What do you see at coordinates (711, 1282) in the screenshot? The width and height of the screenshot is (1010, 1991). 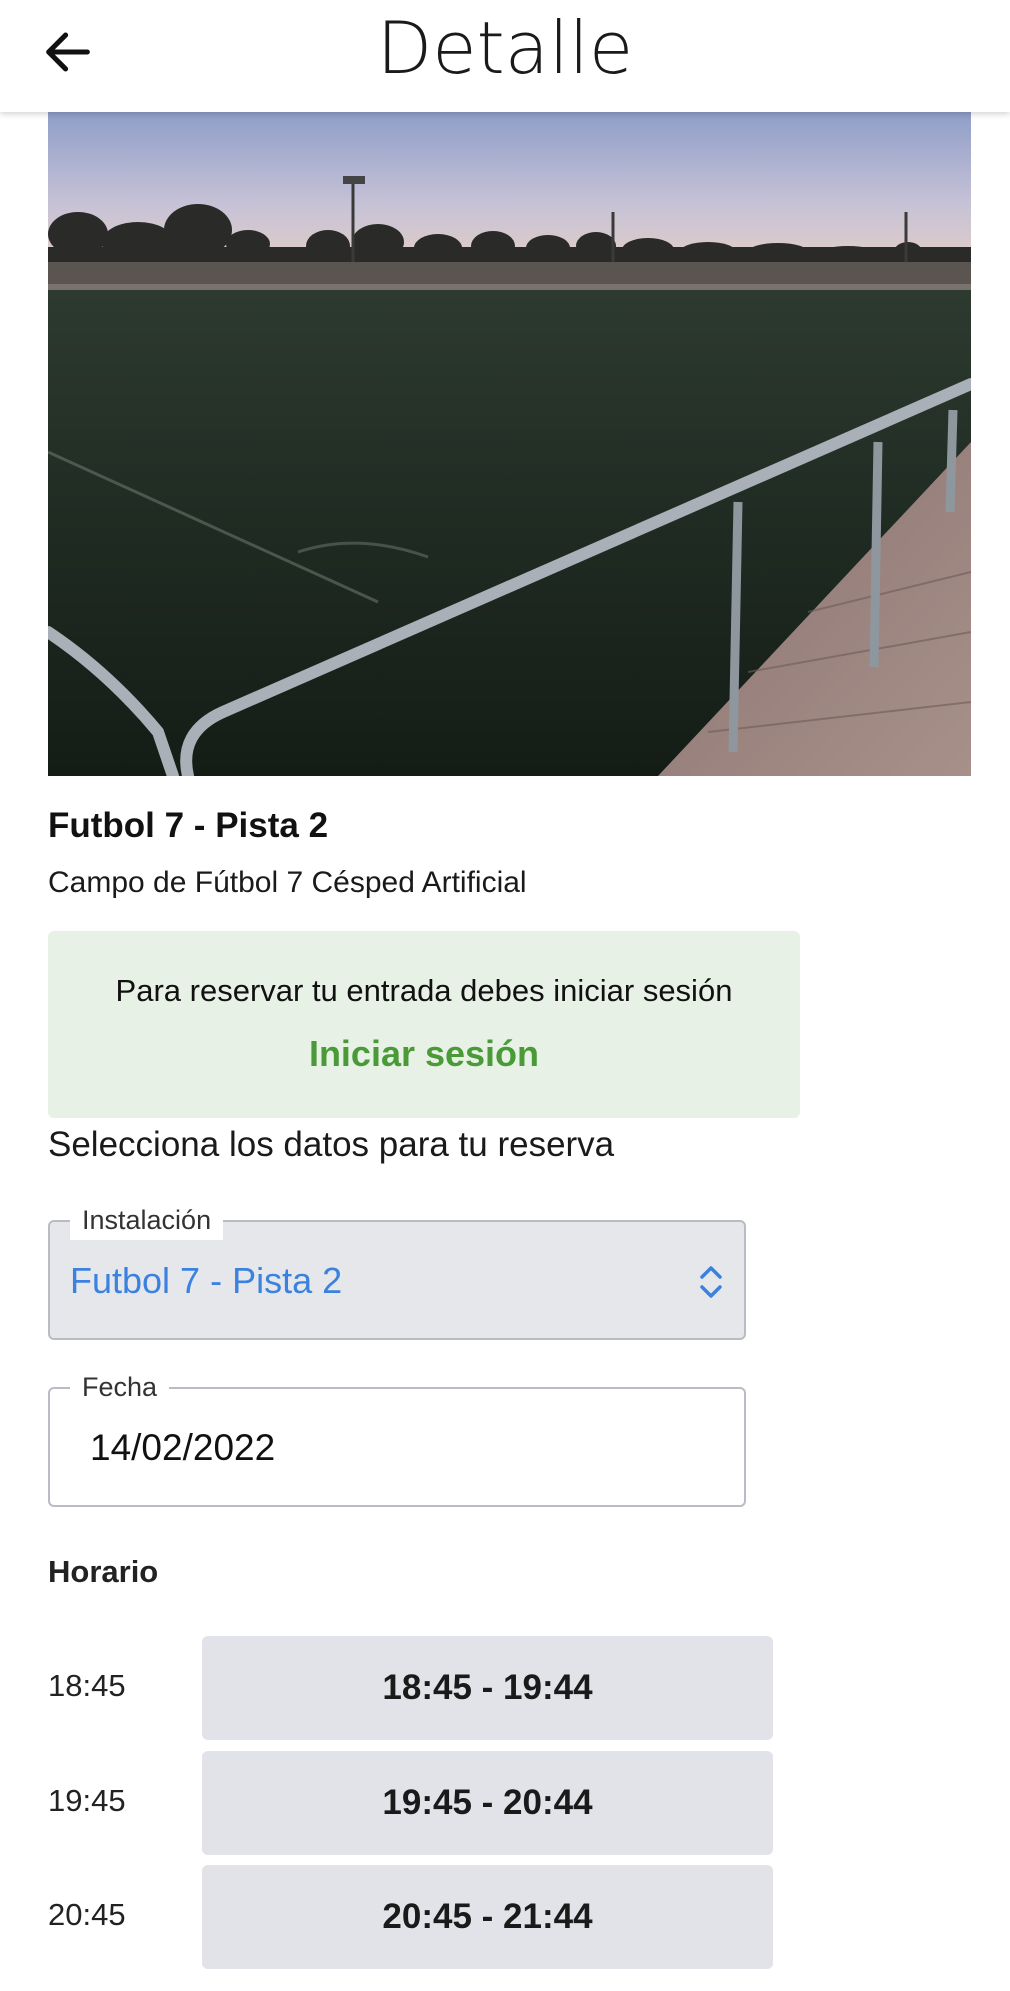 I see `chevron-up-down-icon` at bounding box center [711, 1282].